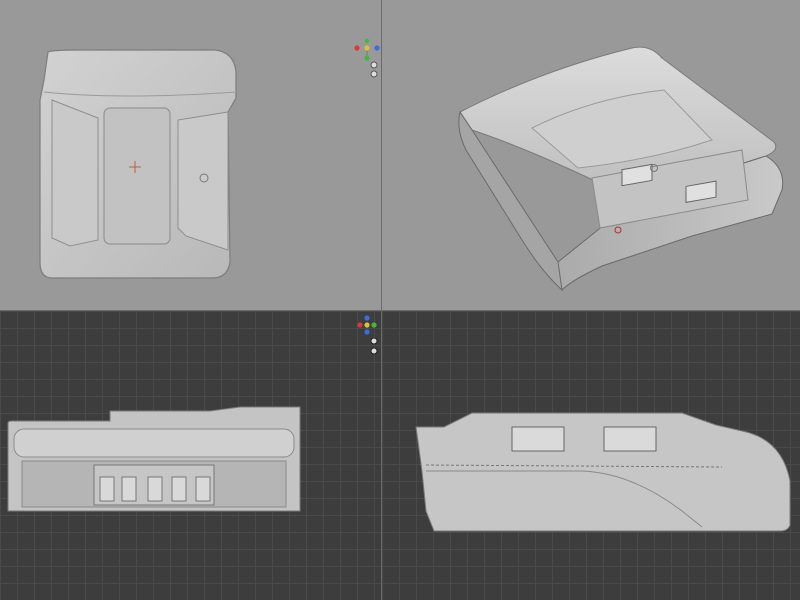 This screenshot has height=600, width=800. I want to click on front-top-rail, so click(154, 443).